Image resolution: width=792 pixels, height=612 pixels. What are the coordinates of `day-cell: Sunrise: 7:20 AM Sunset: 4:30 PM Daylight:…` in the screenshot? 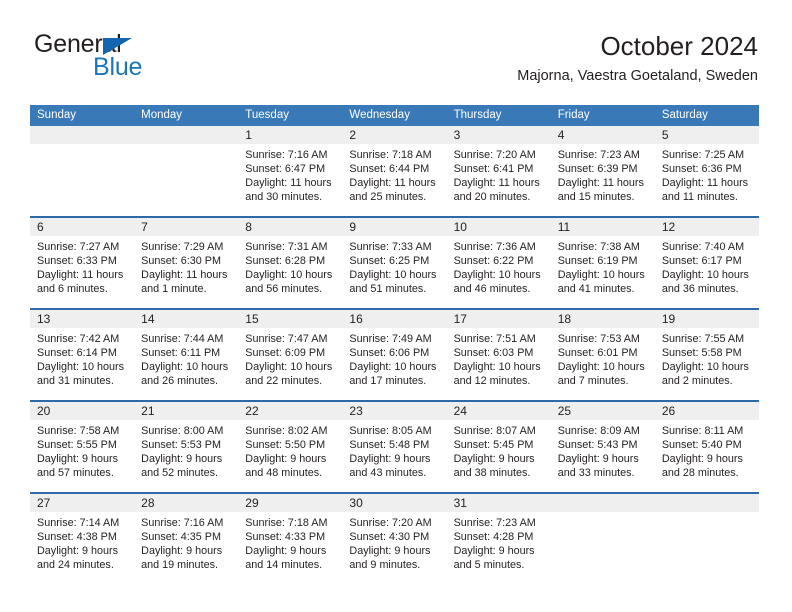 It's located at (394, 548).